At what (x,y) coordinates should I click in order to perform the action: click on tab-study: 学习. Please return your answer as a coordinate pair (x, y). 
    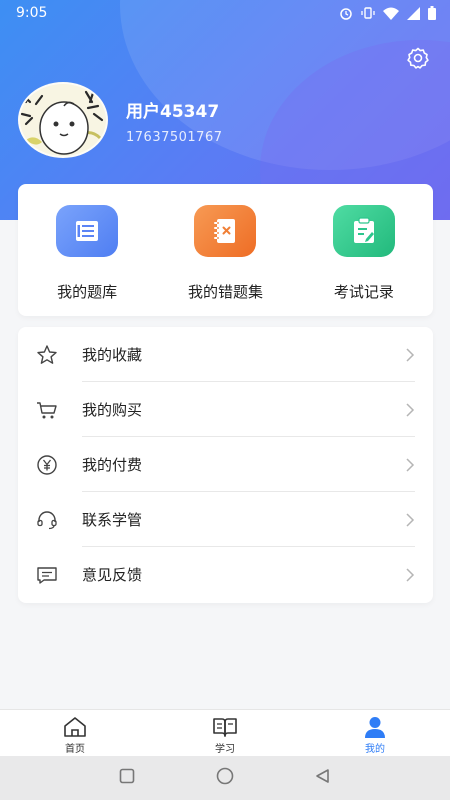
    Looking at the image, I should click on (225, 733).